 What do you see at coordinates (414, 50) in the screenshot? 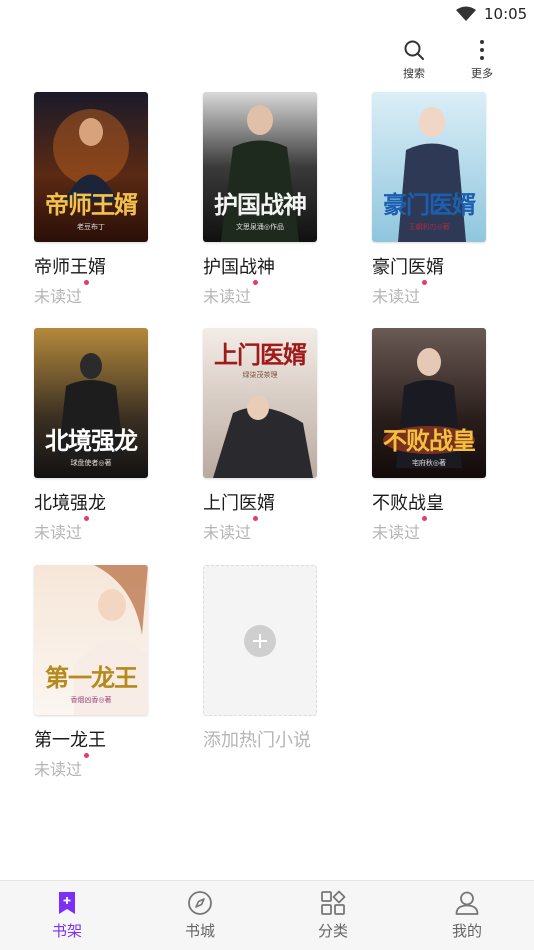
I see `search-icon` at bounding box center [414, 50].